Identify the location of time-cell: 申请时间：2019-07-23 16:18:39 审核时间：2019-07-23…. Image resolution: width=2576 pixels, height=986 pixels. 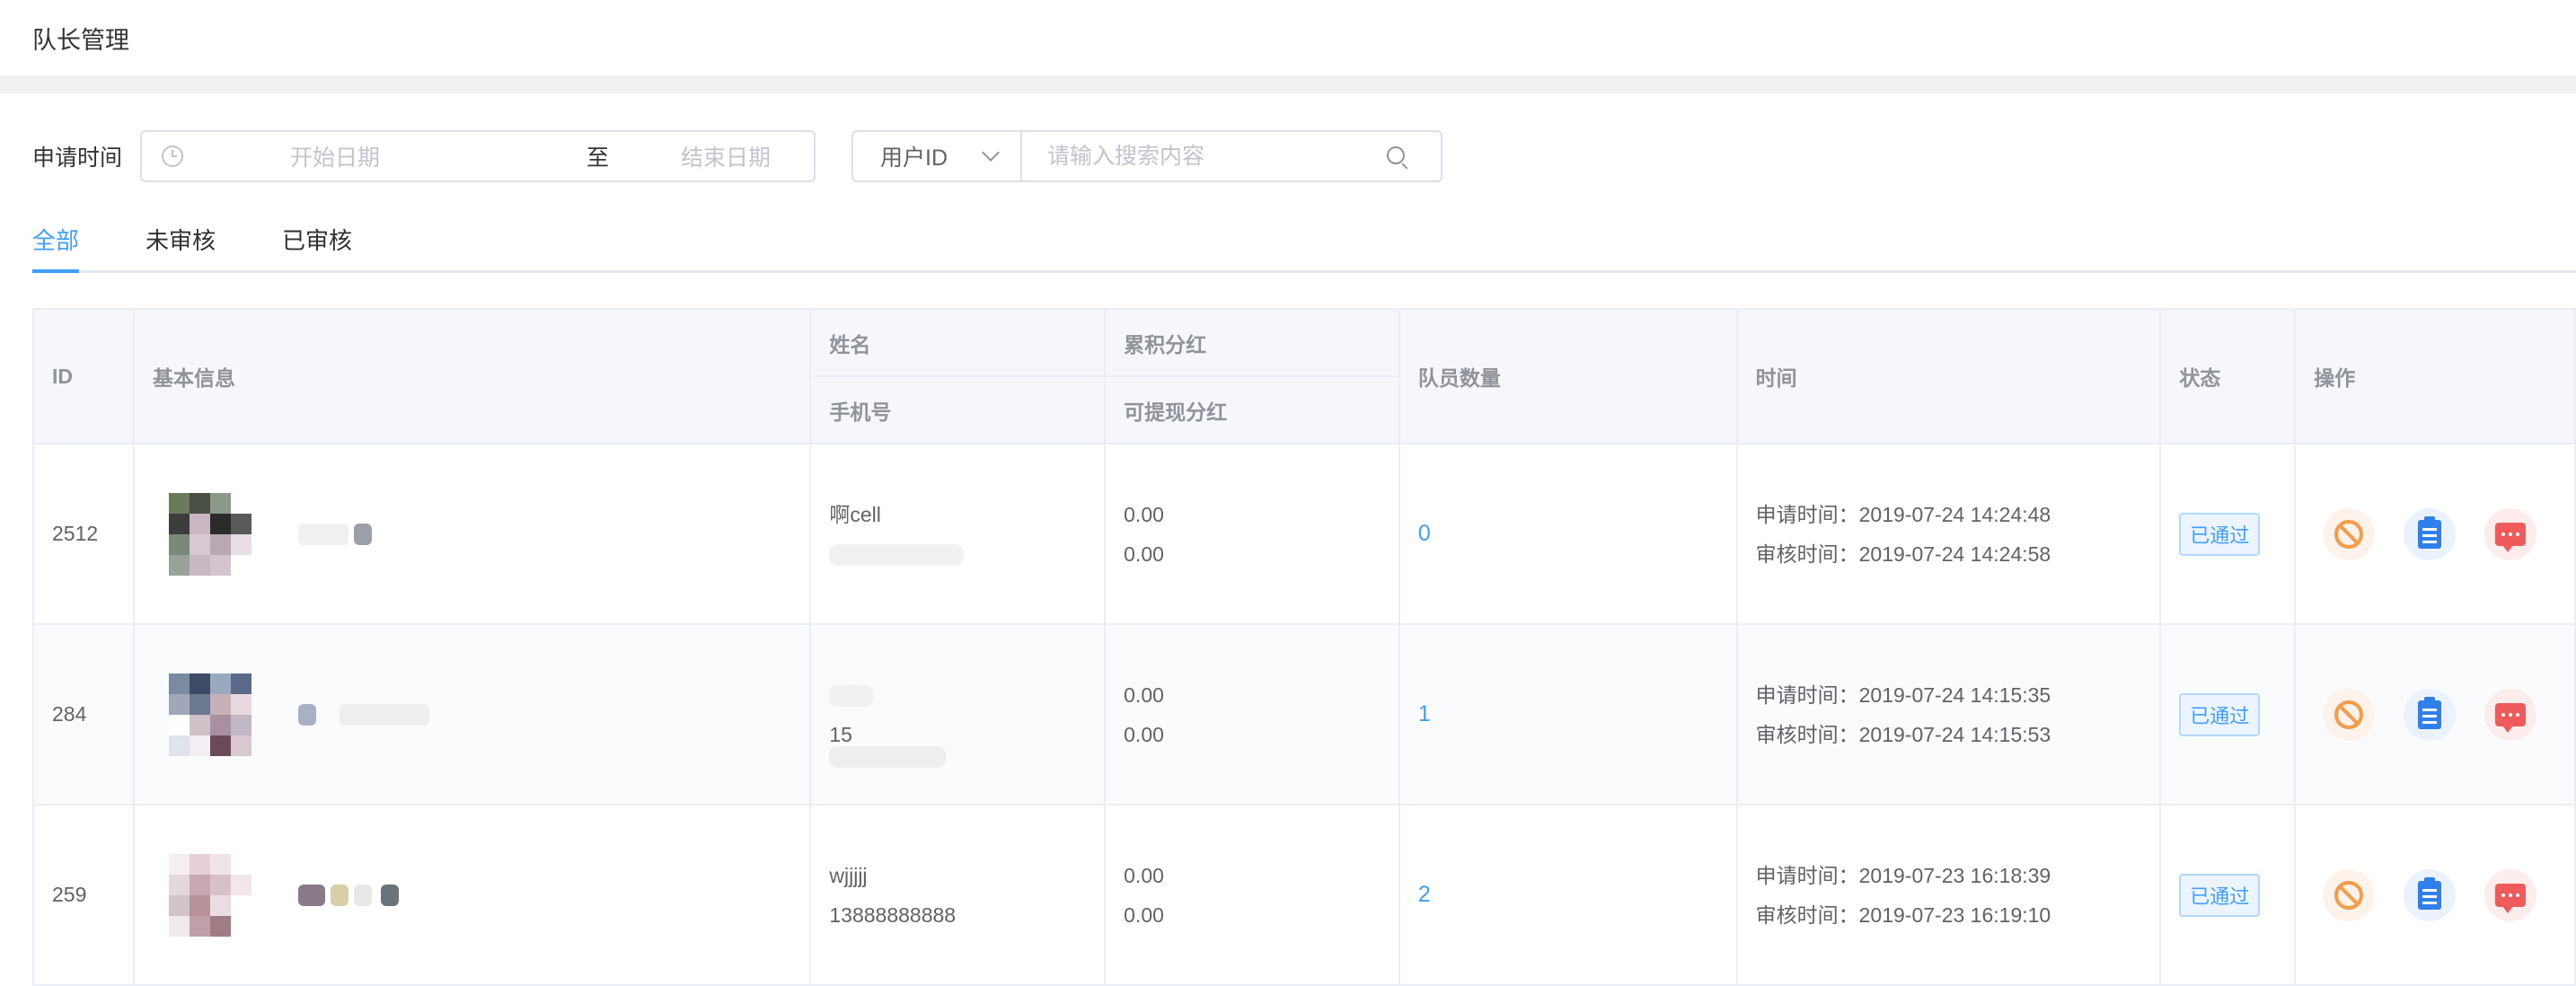
(1950, 895).